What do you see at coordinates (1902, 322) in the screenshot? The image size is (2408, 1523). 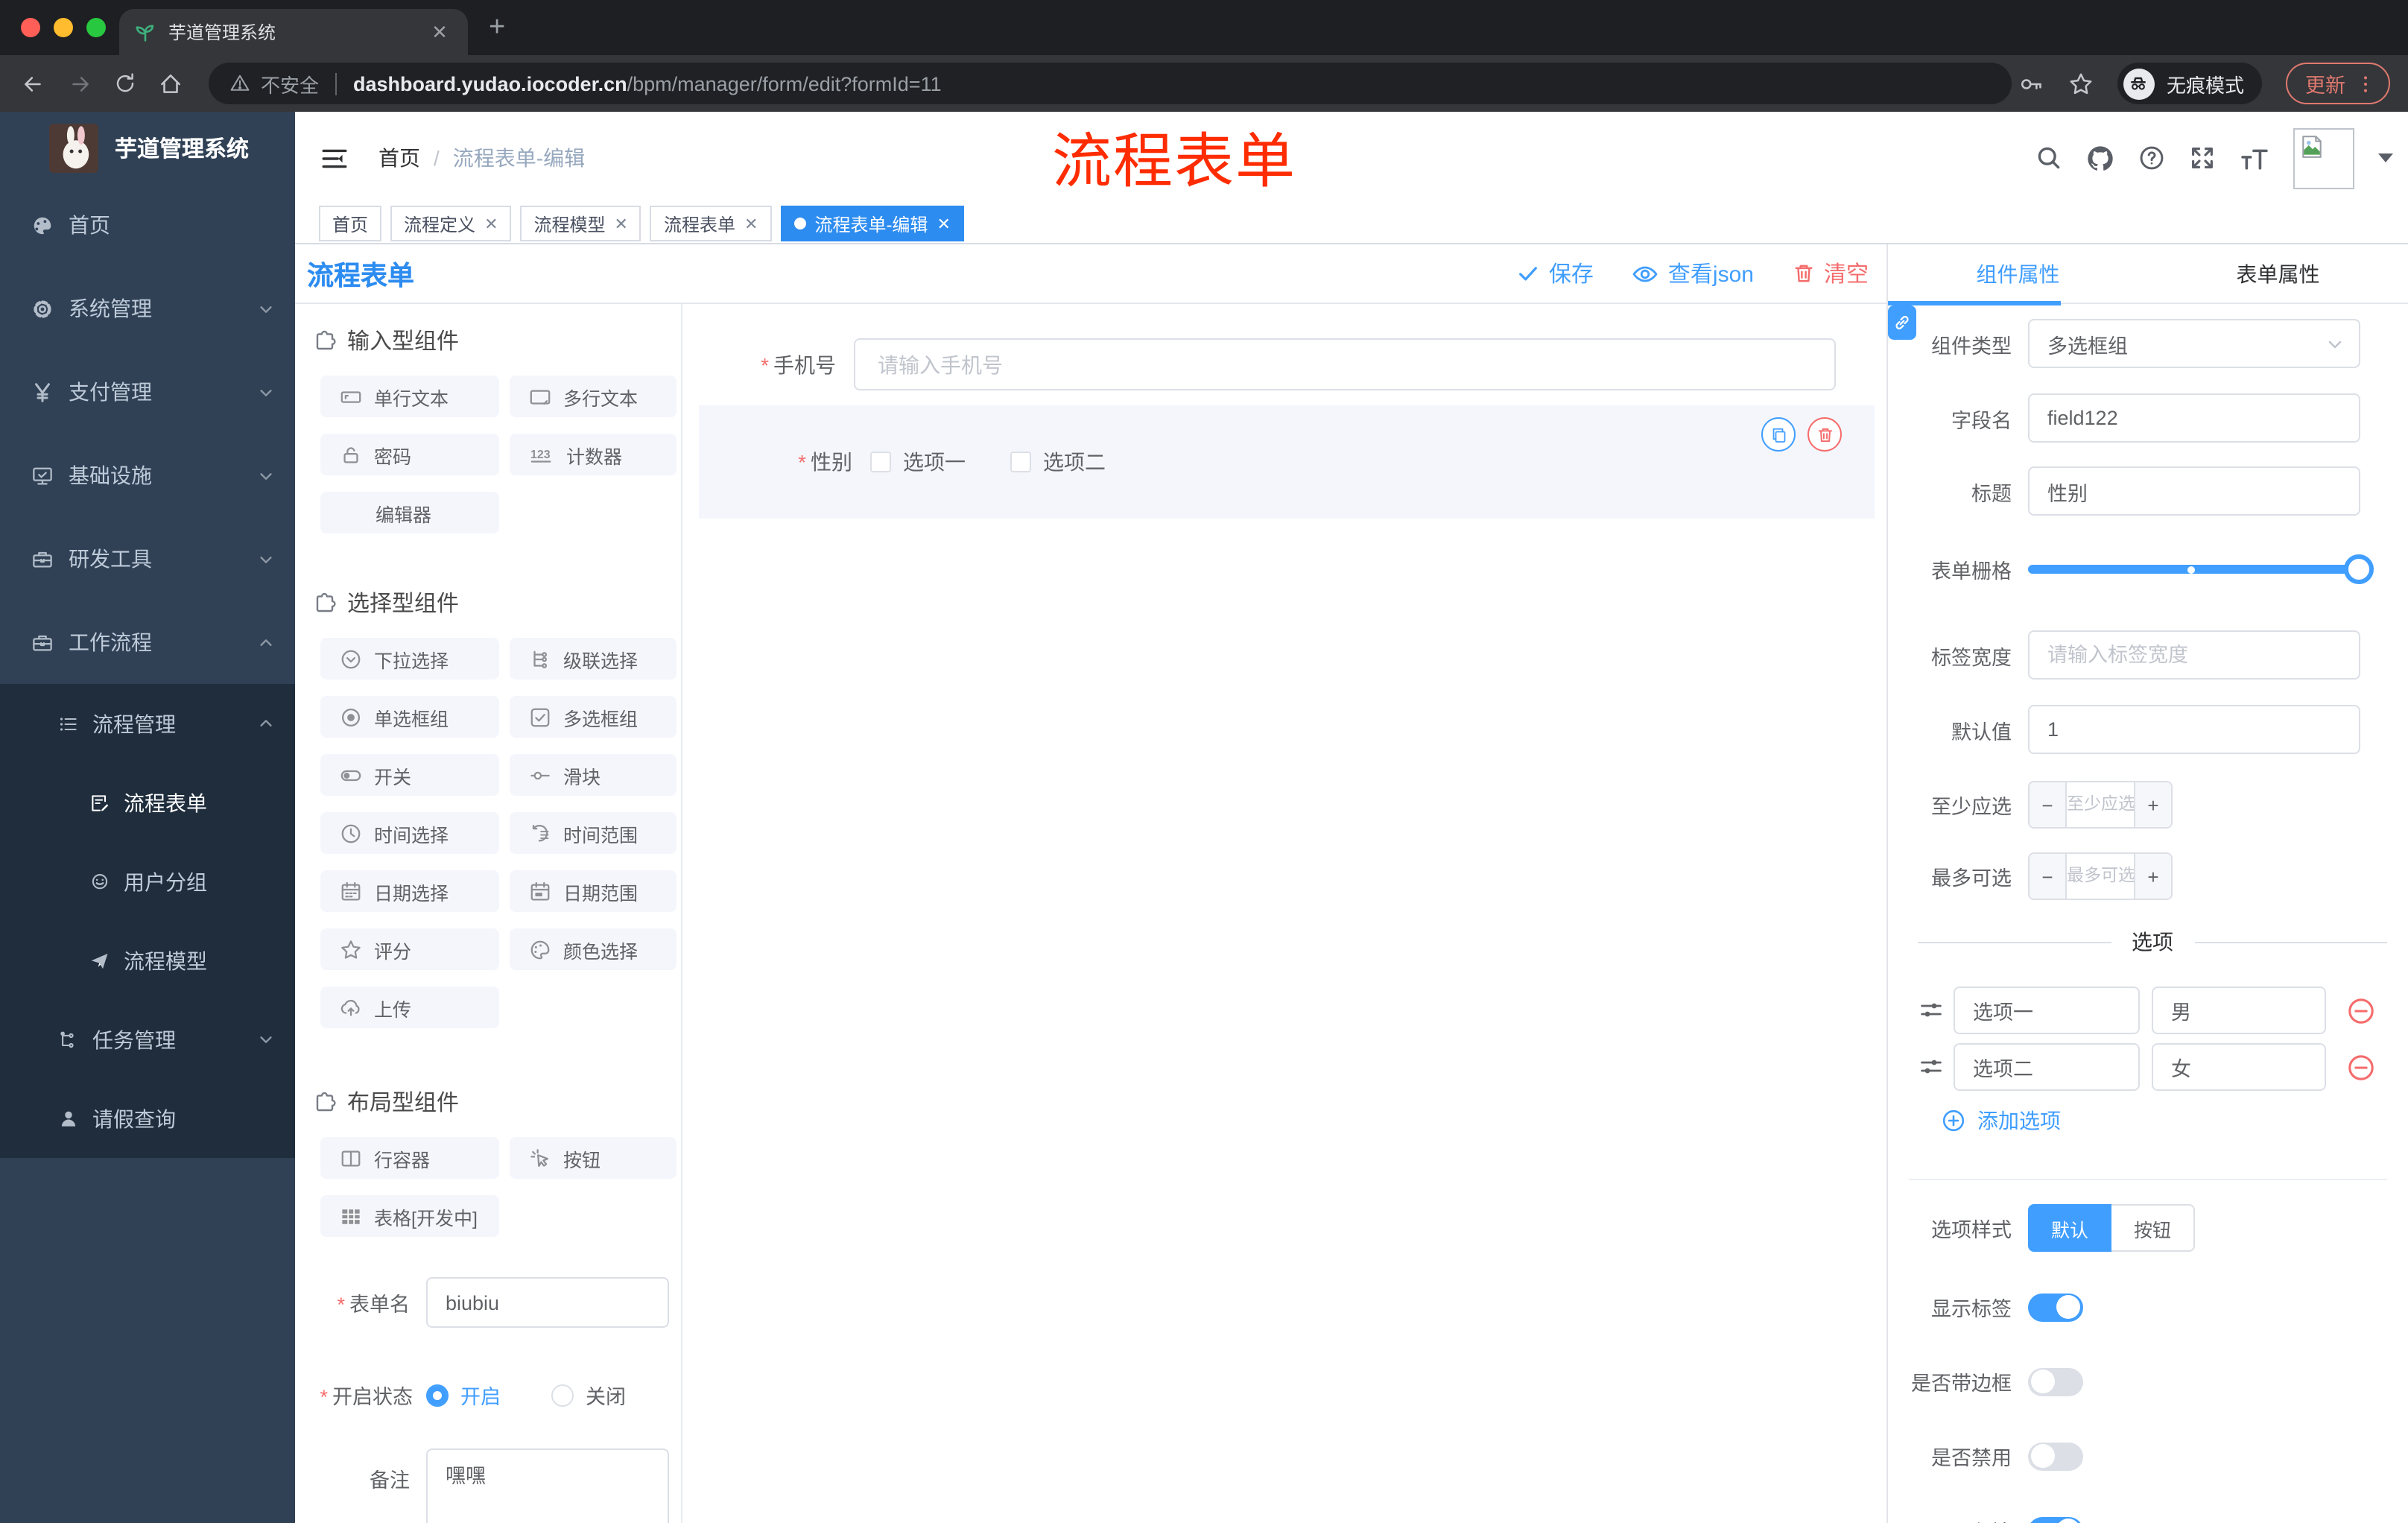 I see `link-tag` at bounding box center [1902, 322].